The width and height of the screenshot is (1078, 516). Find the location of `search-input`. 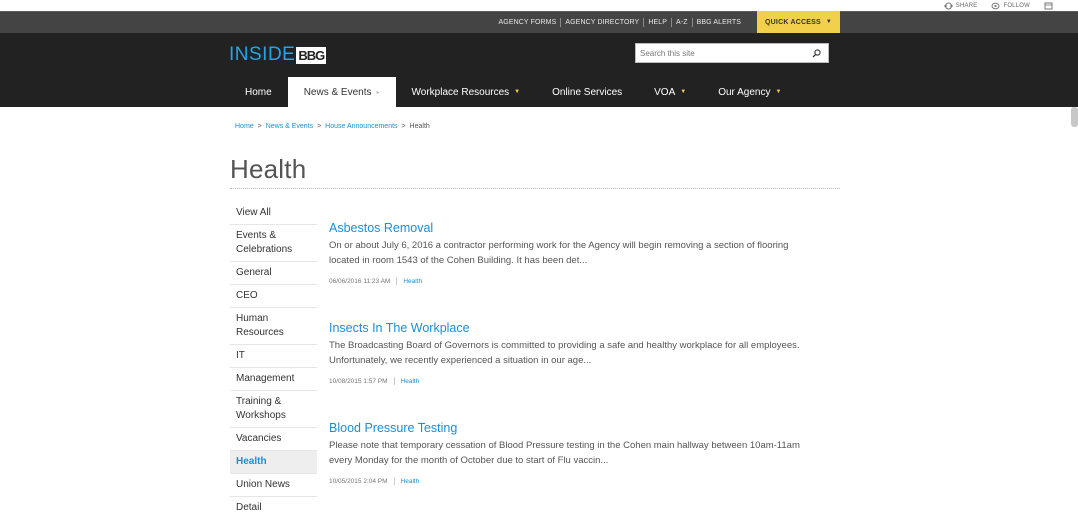

search-input is located at coordinates (721, 53).